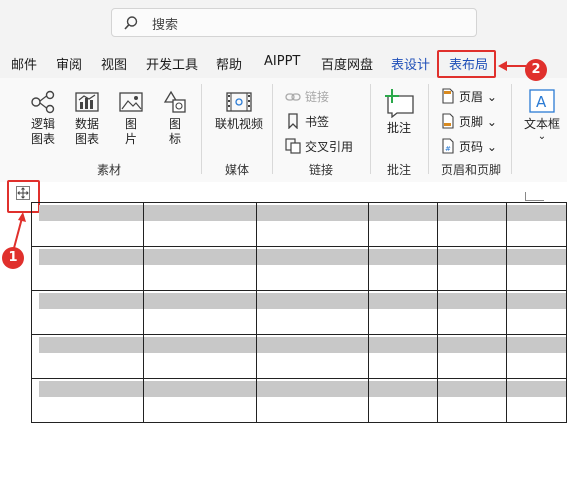  I want to click on callout-badge-2: 2, so click(536, 70).